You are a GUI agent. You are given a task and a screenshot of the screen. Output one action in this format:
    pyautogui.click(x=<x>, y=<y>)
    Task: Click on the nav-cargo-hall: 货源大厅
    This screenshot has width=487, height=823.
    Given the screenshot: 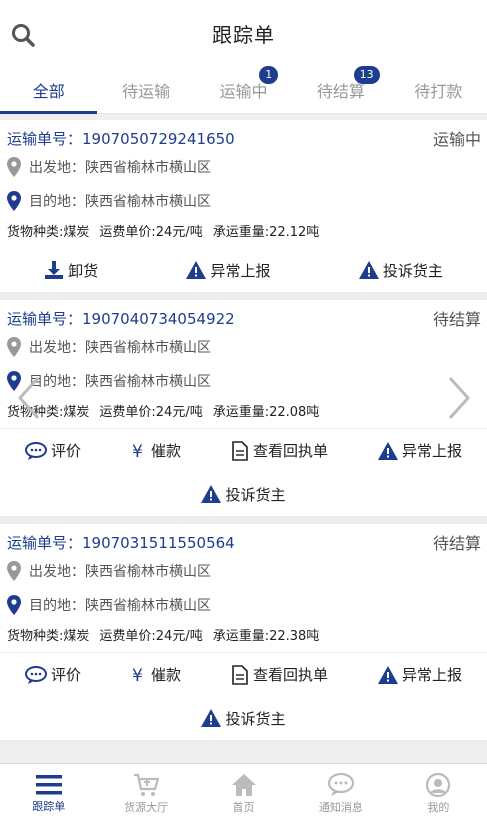 What is the action you would take?
    pyautogui.click(x=145, y=793)
    